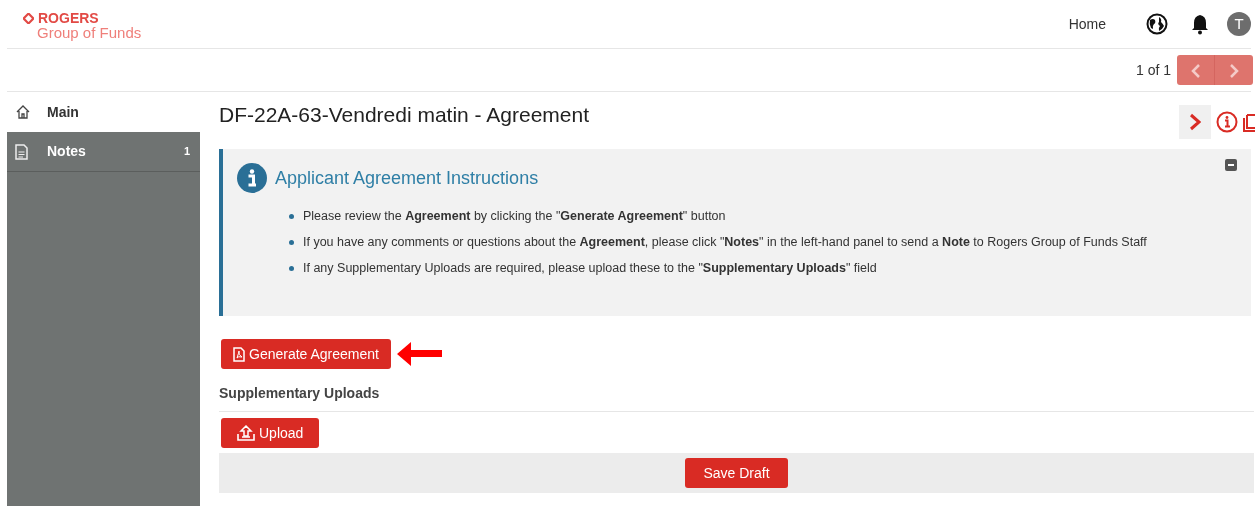 The image size is (1258, 506). Describe the element at coordinates (736, 473) in the screenshot. I see `save-draft-button: Save Draft` at that location.